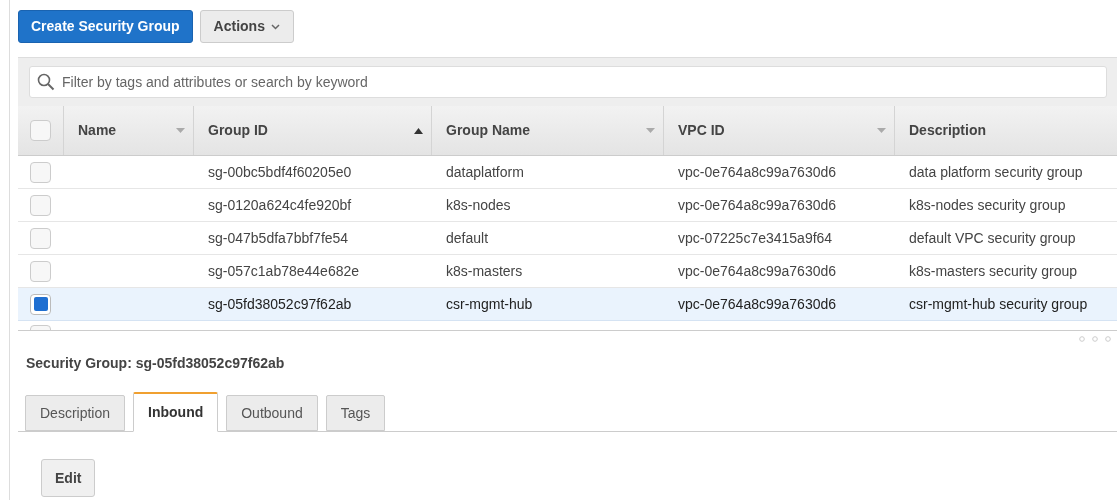  What do you see at coordinates (246, 26) in the screenshot?
I see `actions-button: Actions` at bounding box center [246, 26].